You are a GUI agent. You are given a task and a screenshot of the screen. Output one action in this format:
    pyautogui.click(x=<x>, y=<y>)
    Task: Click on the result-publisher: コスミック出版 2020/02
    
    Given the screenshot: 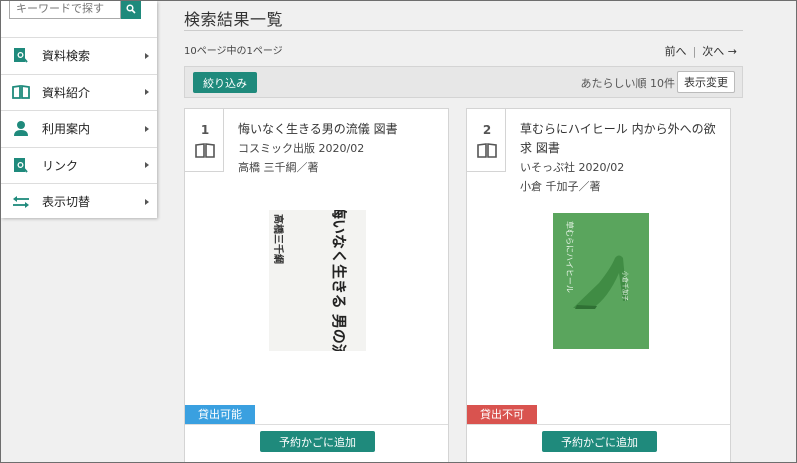 What is the action you would take?
    pyautogui.click(x=301, y=148)
    